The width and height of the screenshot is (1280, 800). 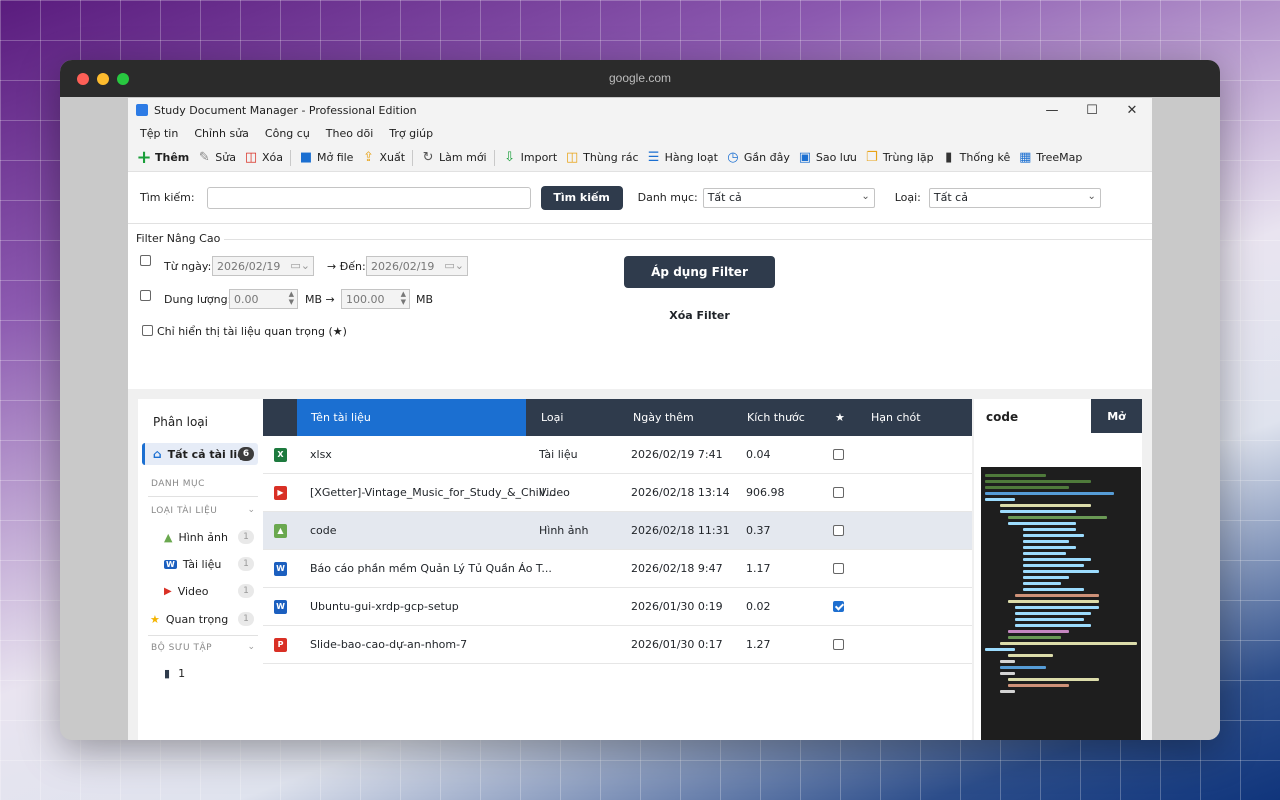 I want to click on sidebar-item-important: ★ Quan trọng 1, so click(x=200, y=619).